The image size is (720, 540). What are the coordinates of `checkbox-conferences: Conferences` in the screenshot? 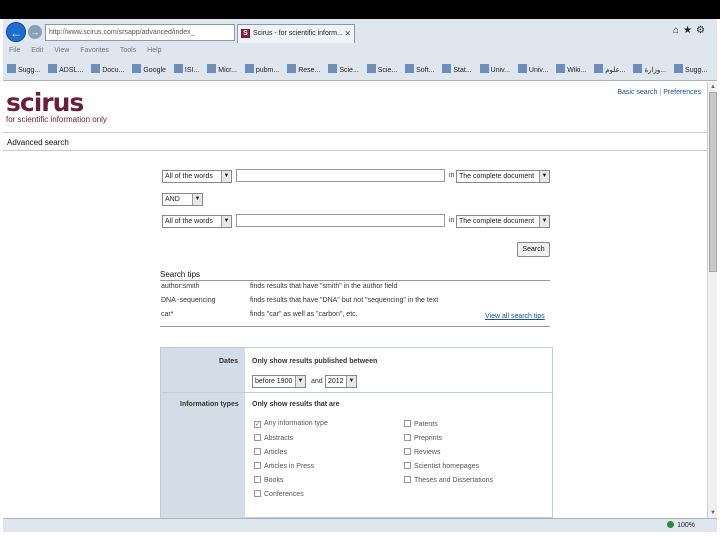 It's located at (279, 494).